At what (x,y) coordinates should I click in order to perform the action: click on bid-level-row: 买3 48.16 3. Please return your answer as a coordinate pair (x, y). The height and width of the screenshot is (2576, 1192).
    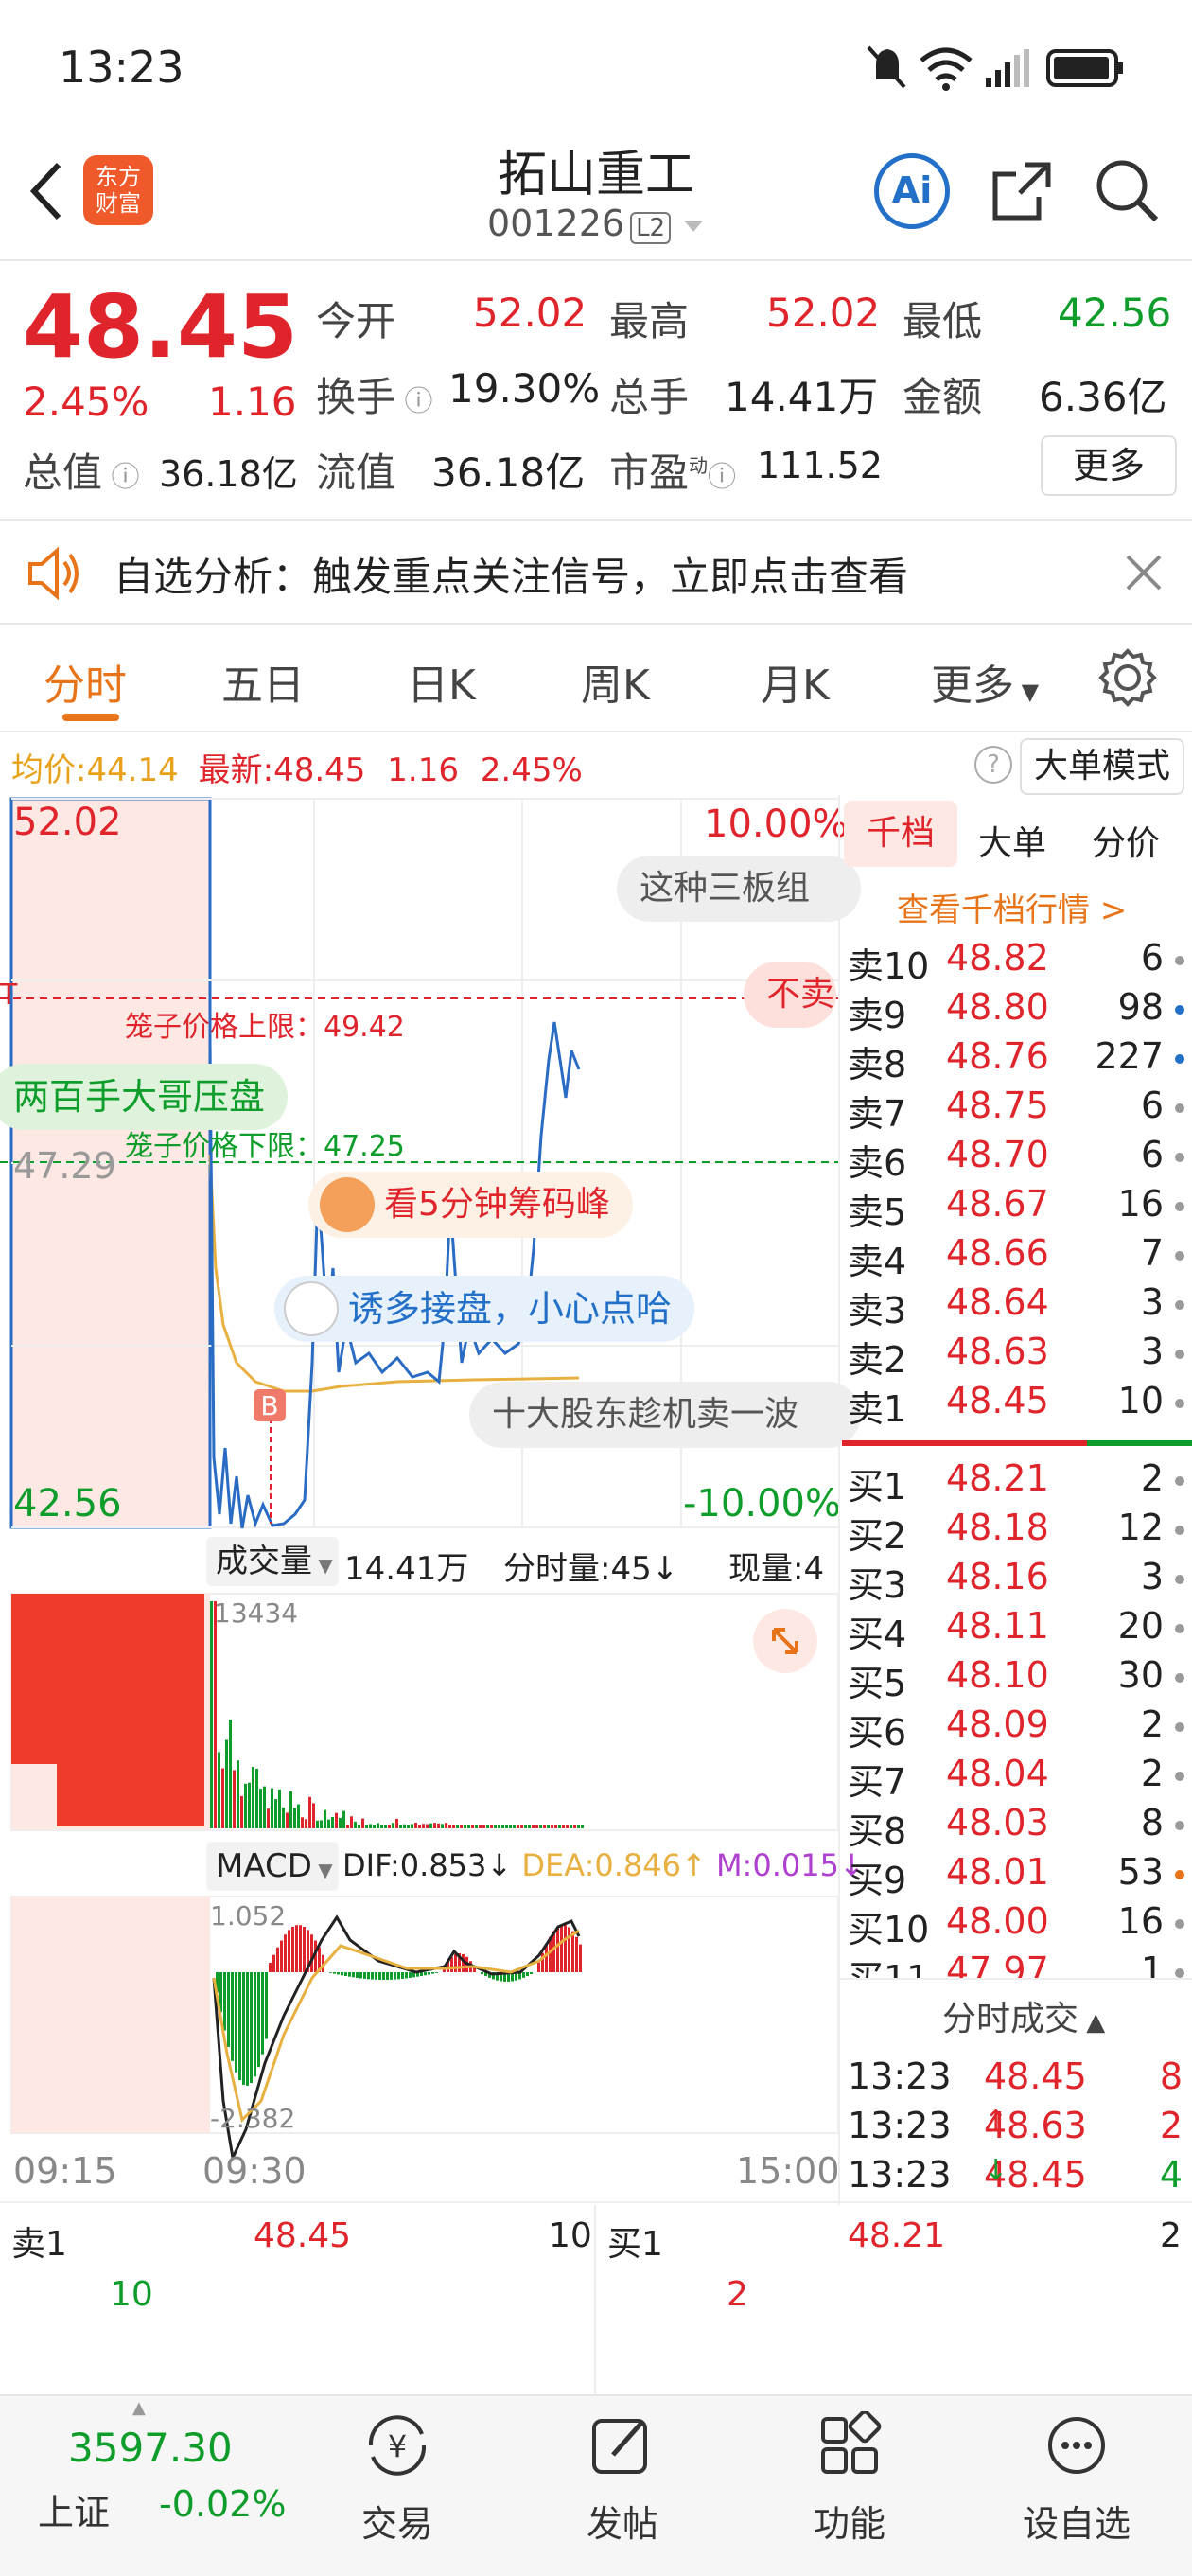
    Looking at the image, I should click on (1017, 1581).